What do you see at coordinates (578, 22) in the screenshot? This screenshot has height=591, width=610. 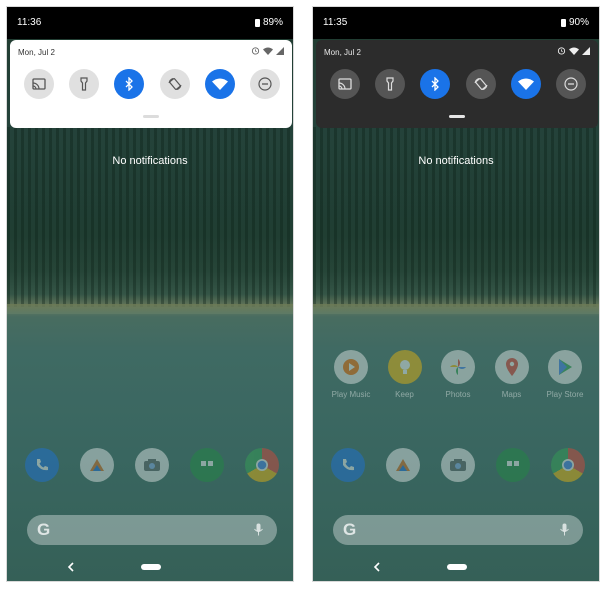 I see `battery-percent: 90%` at bounding box center [578, 22].